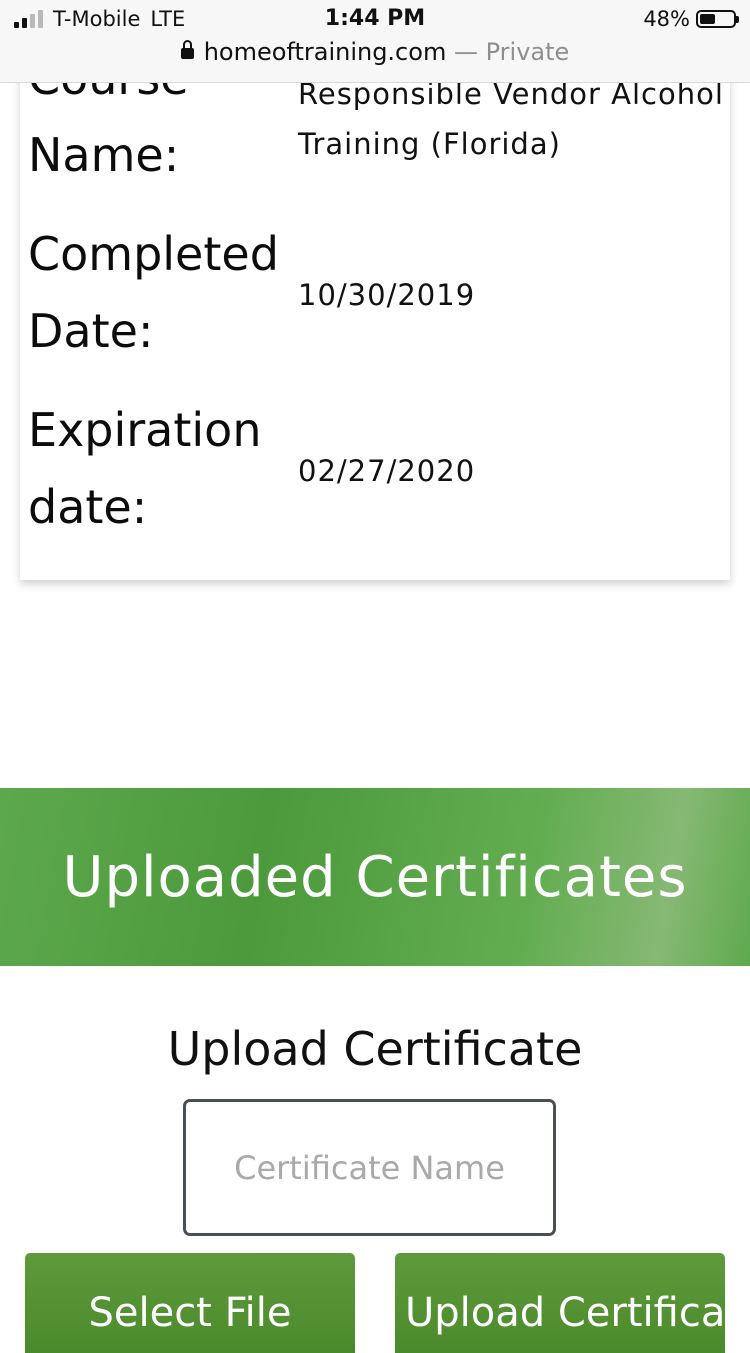  I want to click on completed-date-value: 10/30/2019, so click(387, 295).